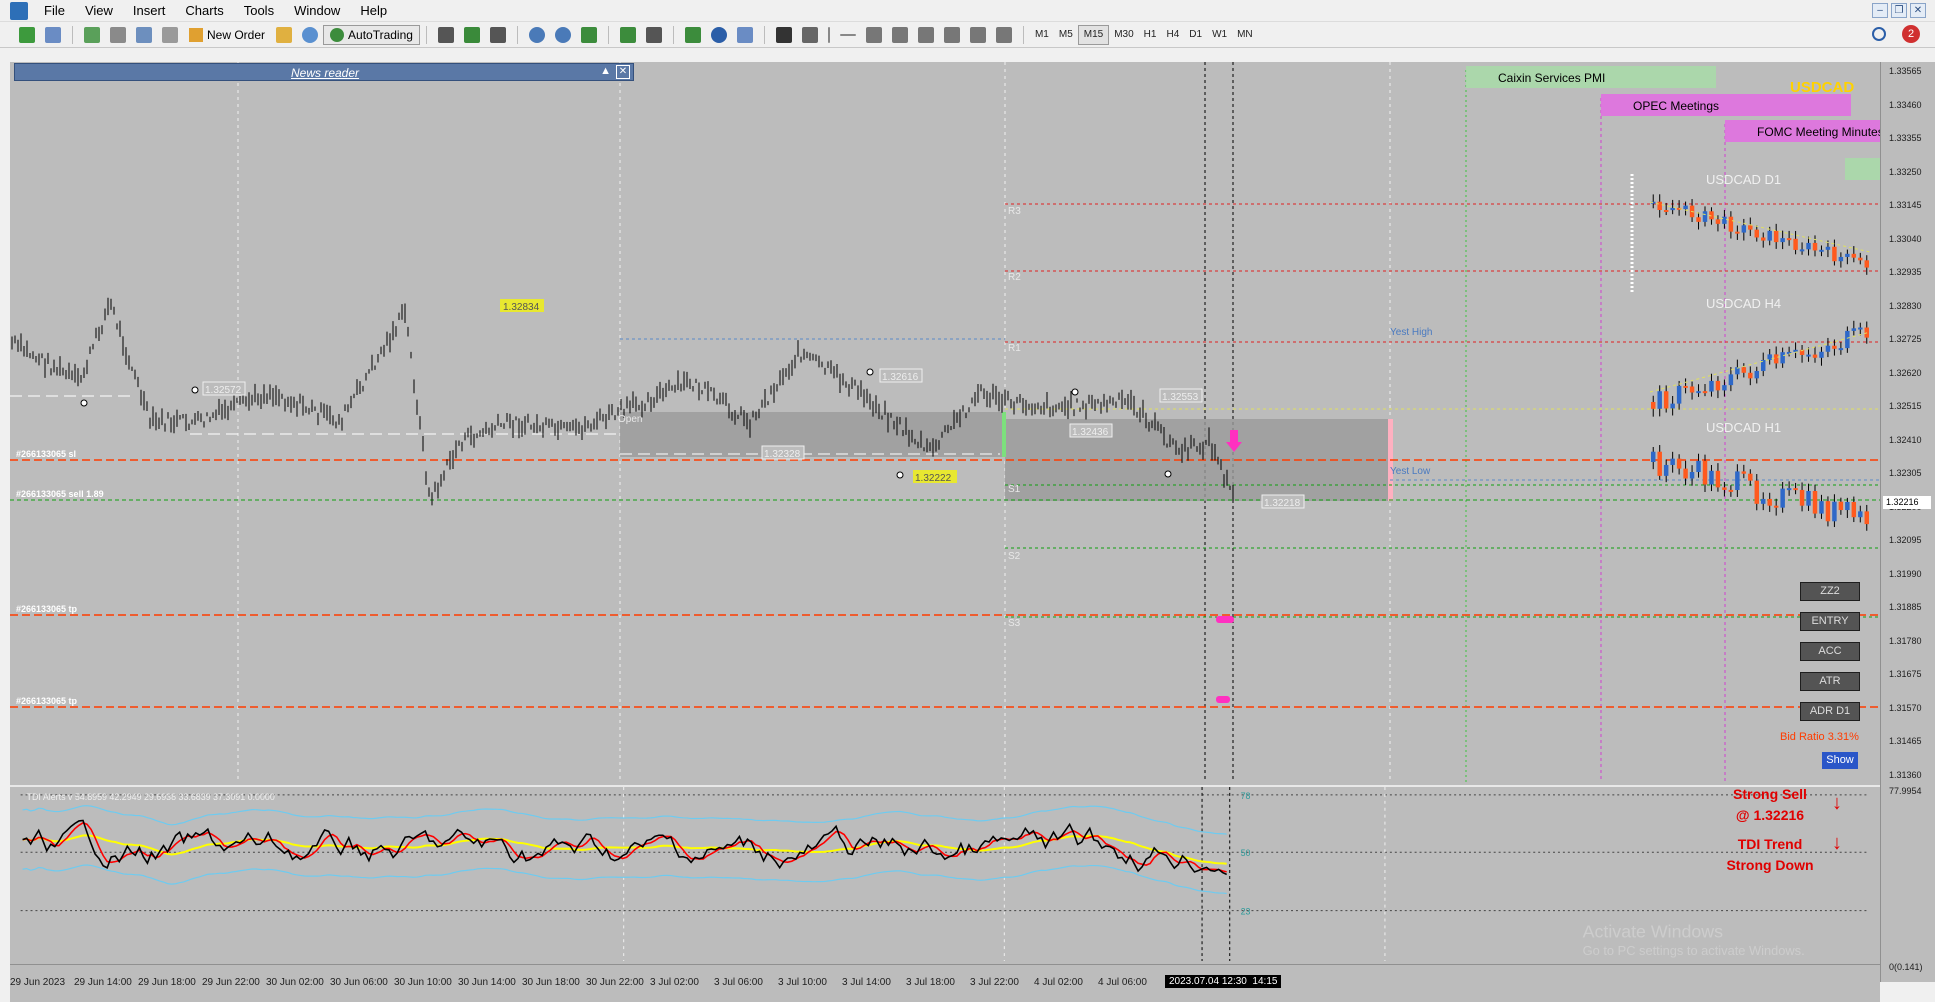 This screenshot has width=1935, height=1002. What do you see at coordinates (873, 34) in the screenshot?
I see `trendline-icon` at bounding box center [873, 34].